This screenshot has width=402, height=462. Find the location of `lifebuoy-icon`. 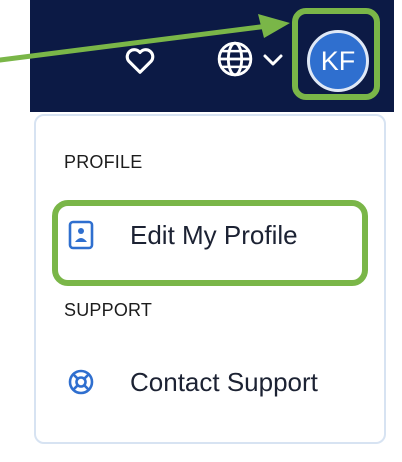

lifebuoy-icon is located at coordinates (81, 382).